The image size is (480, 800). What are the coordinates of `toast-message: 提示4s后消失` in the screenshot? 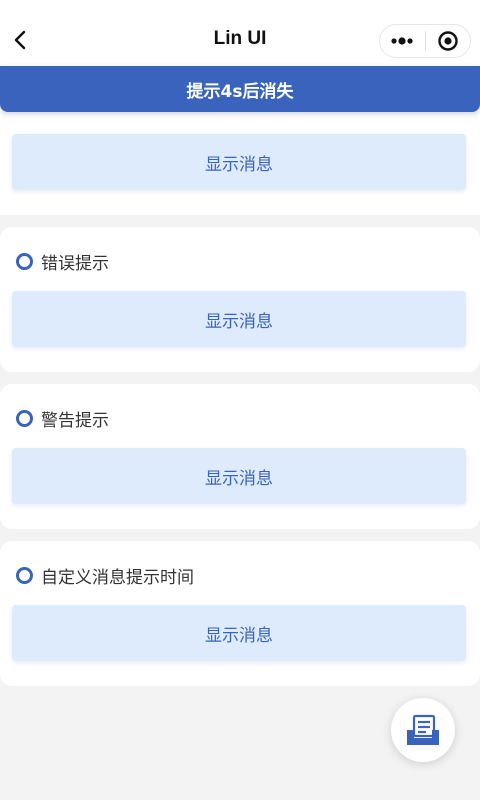 It's located at (240, 89).